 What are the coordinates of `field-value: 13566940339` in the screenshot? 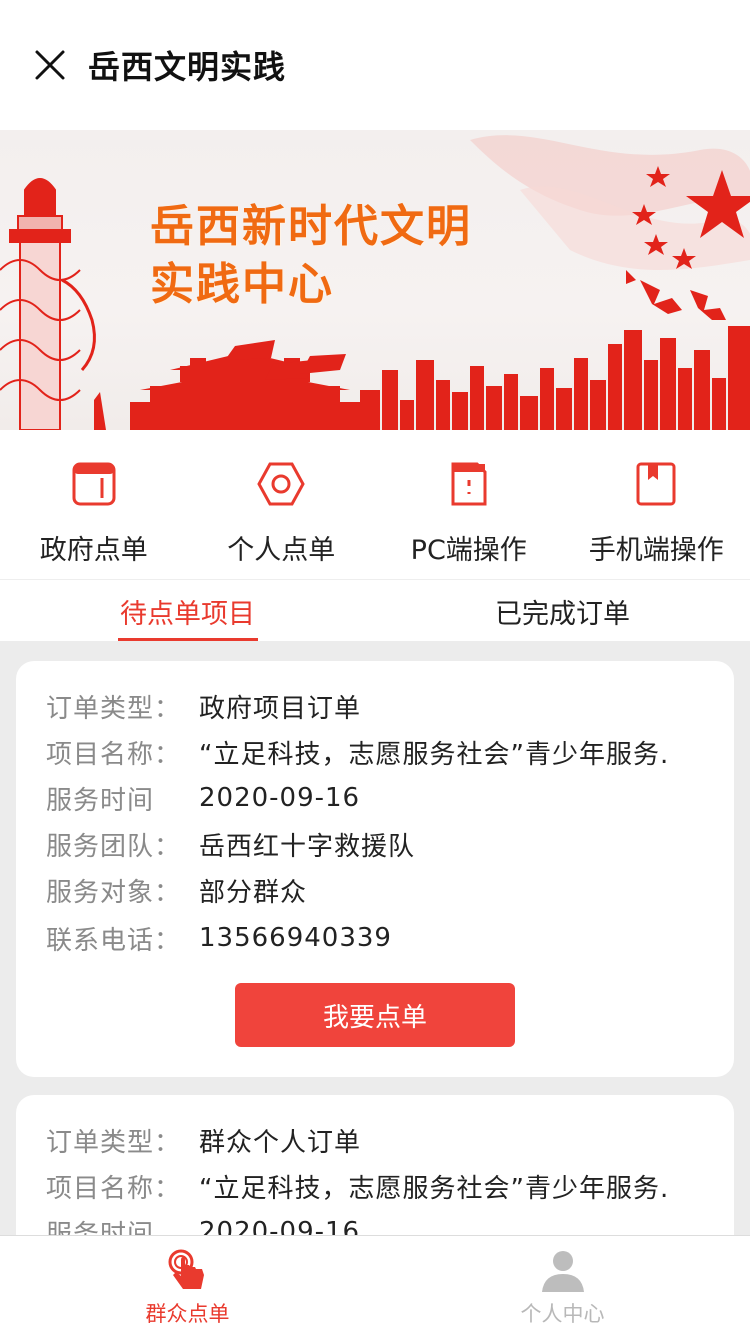 It's located at (295, 938).